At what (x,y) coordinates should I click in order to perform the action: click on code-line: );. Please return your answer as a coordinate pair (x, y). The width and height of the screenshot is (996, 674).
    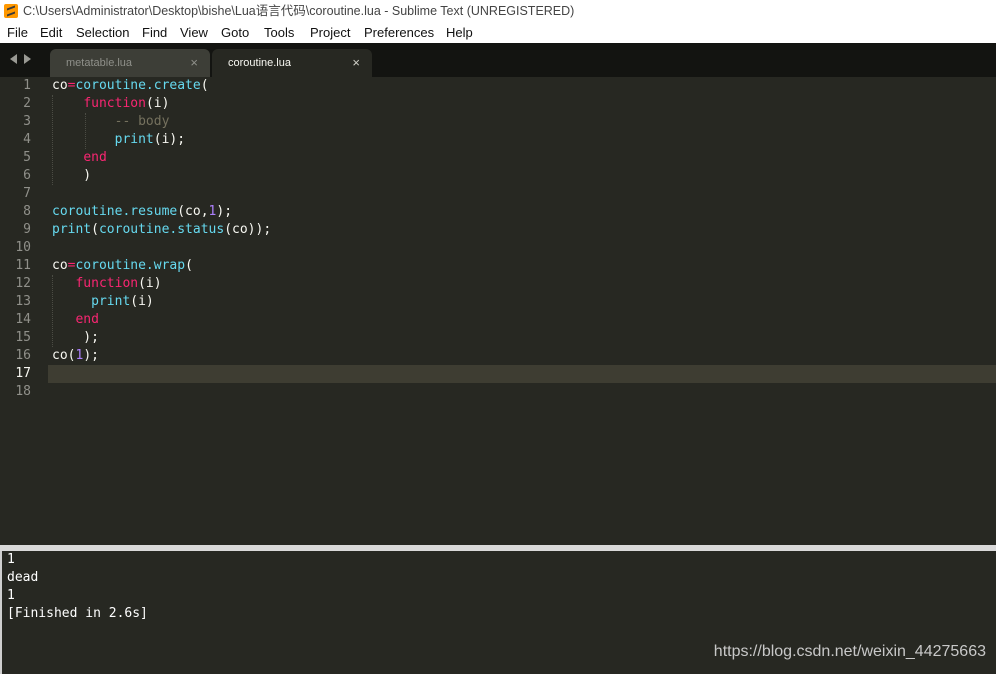
    Looking at the image, I should click on (75, 338).